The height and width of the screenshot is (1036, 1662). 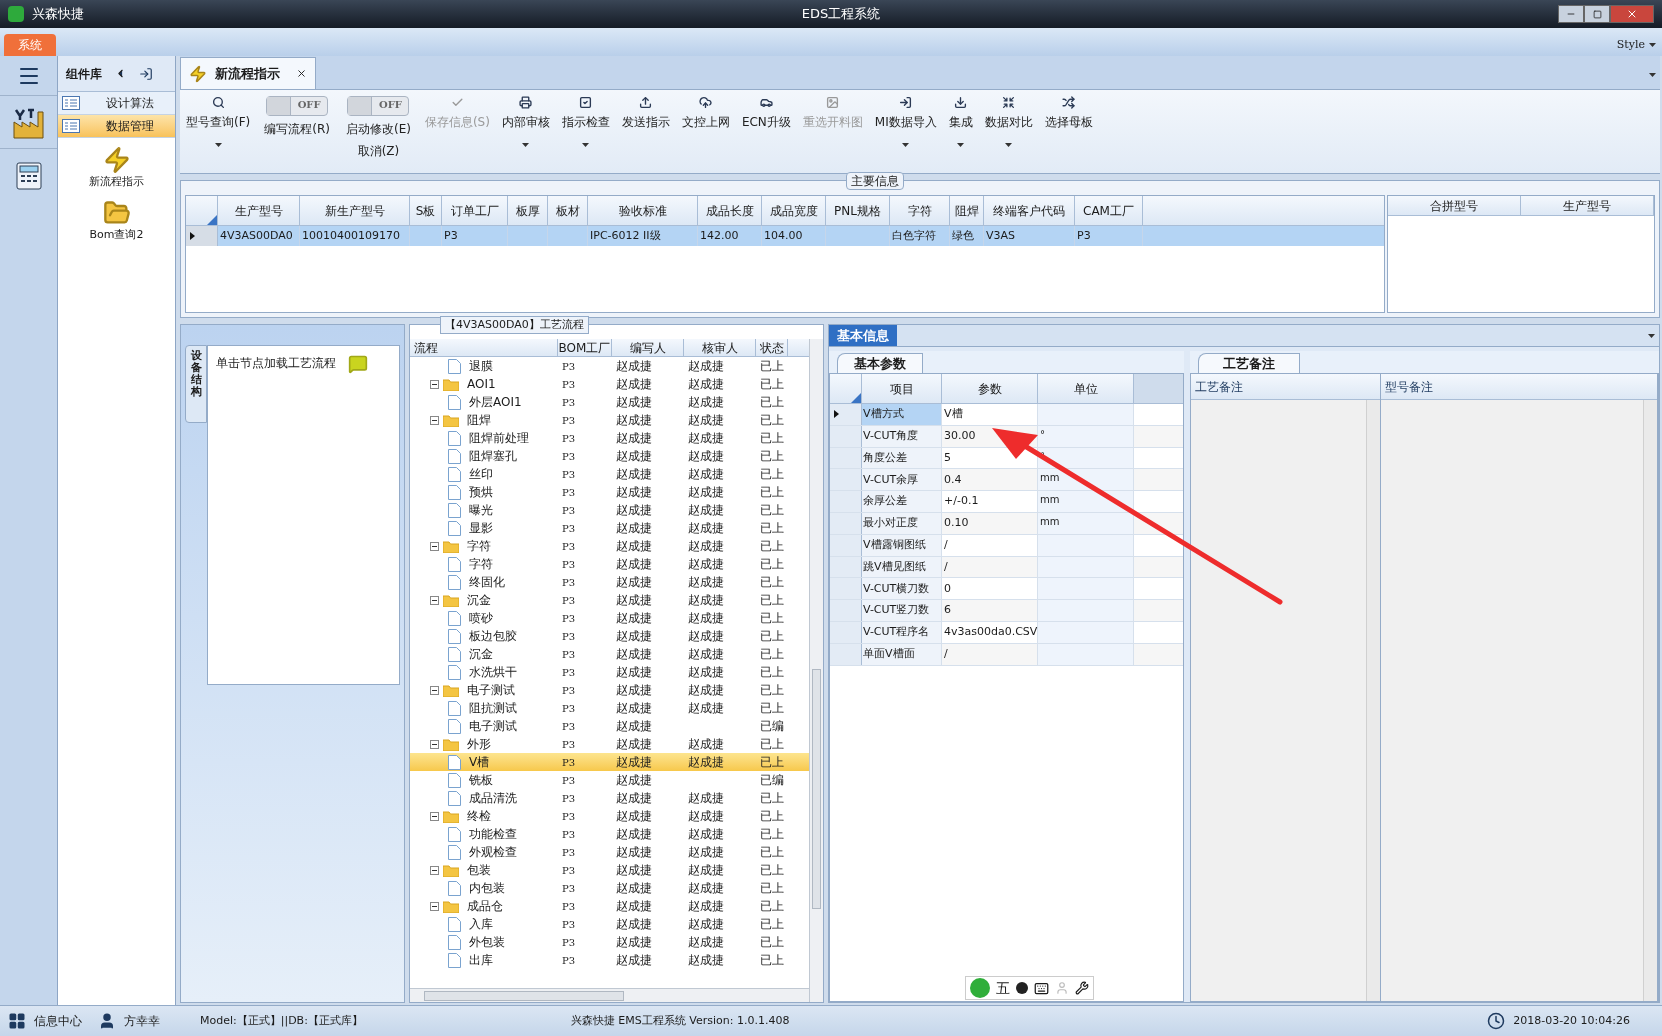 What do you see at coordinates (967, 210) in the screenshot?
I see `column-header: 阻焊` at bounding box center [967, 210].